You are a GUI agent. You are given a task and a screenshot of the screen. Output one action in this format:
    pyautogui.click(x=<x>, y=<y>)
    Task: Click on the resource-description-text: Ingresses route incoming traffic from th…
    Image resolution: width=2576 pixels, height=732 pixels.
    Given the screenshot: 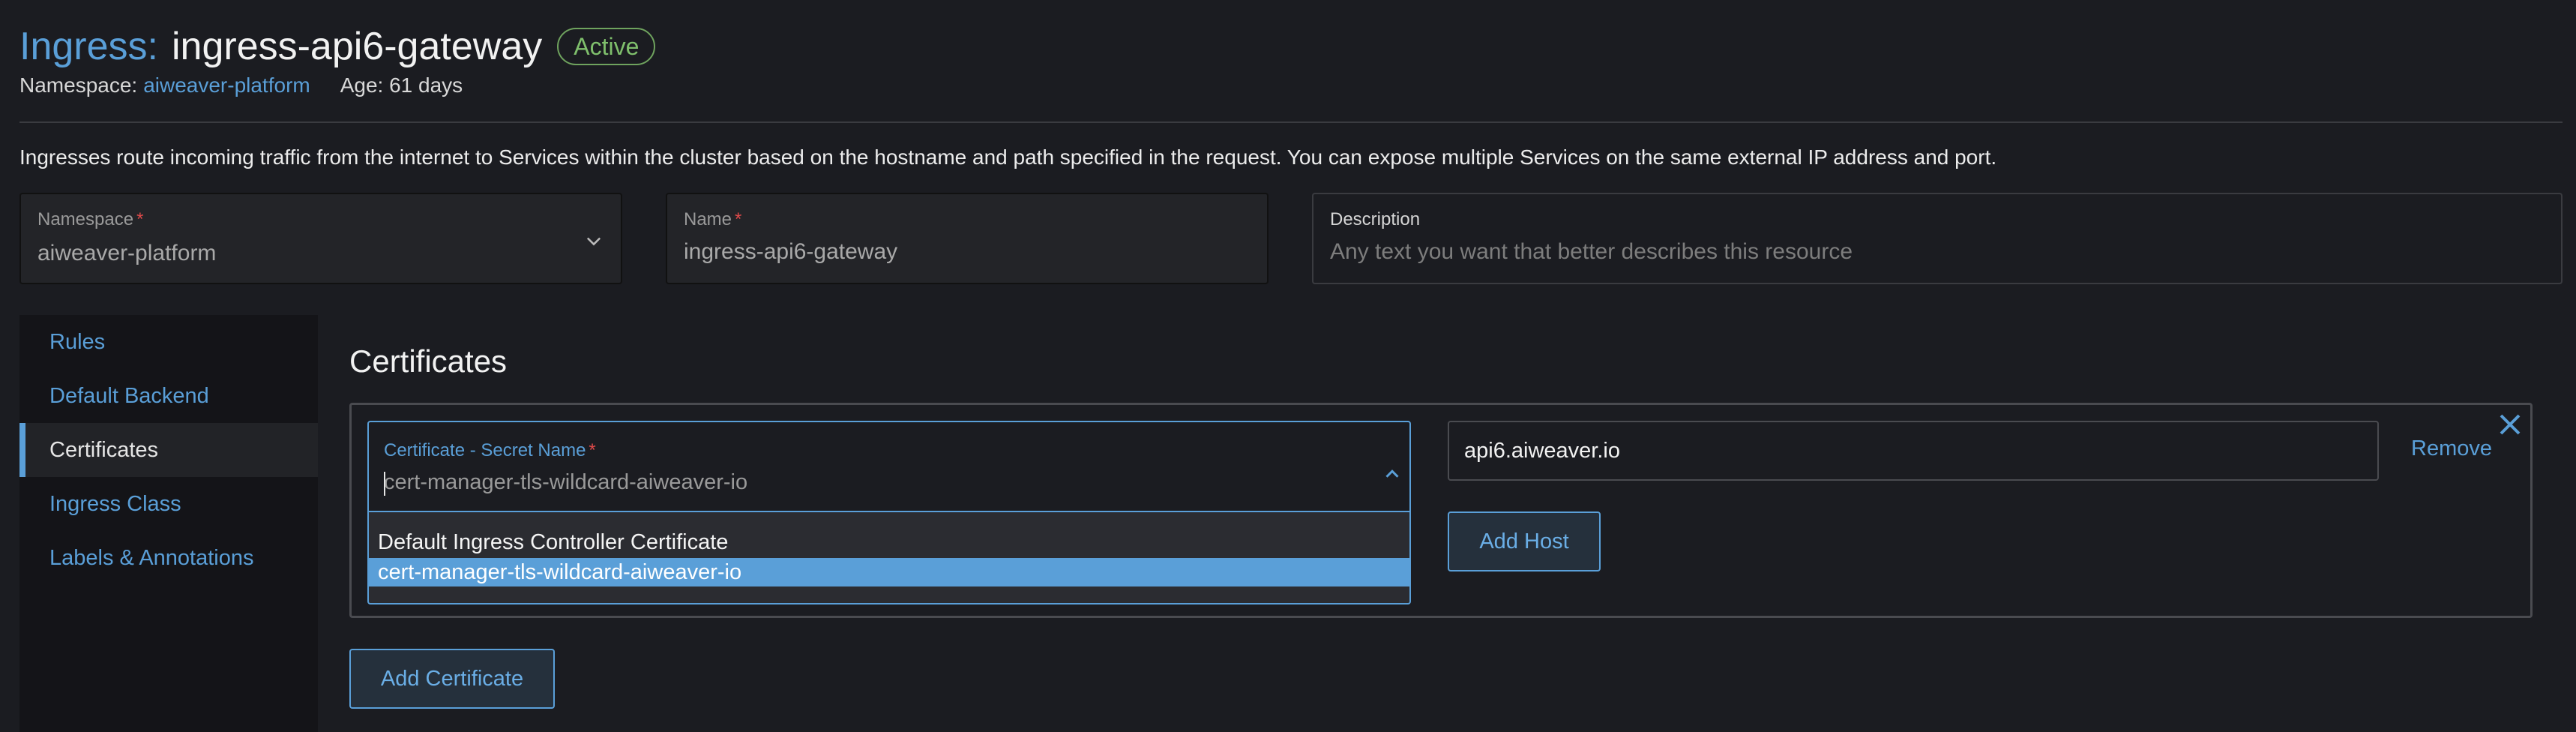 What is the action you would take?
    pyautogui.click(x=1008, y=157)
    